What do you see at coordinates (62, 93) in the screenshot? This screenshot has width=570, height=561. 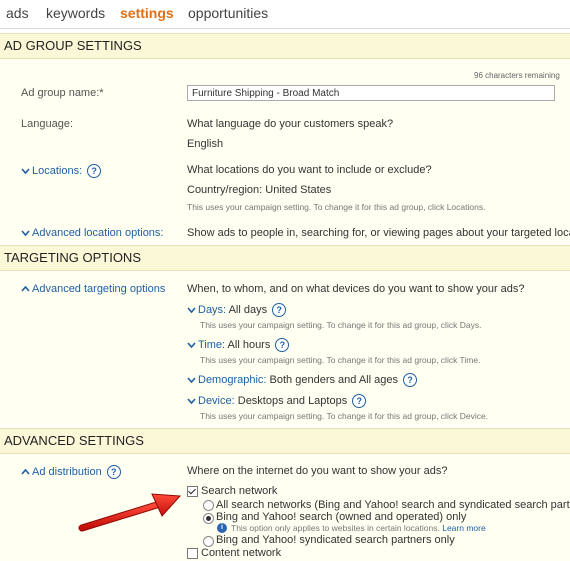 I see `ad-group-name-label: Ad group name:*` at bounding box center [62, 93].